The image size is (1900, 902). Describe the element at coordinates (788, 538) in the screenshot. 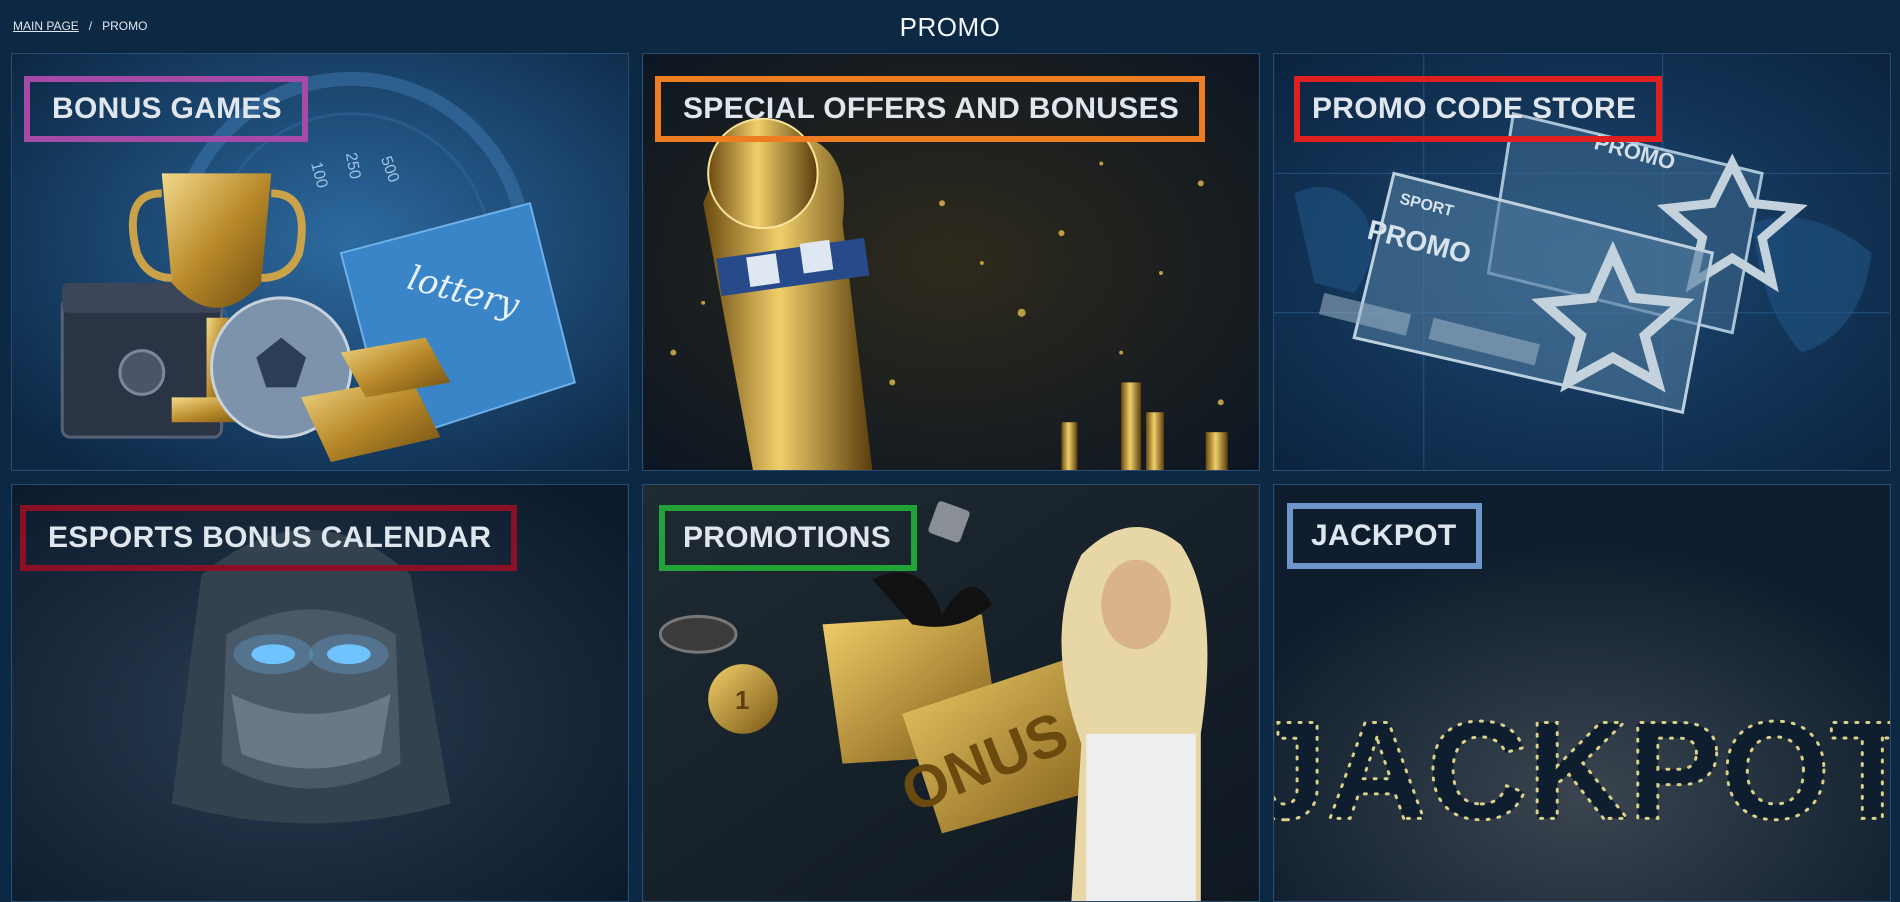

I see `card-label: PROMOTIONS` at that location.